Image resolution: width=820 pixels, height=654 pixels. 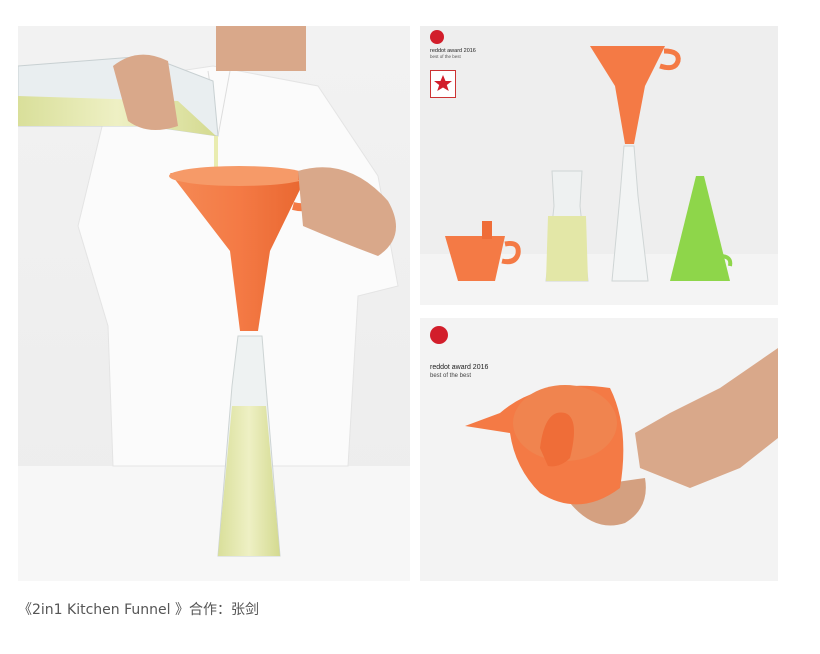 What do you see at coordinates (459, 367) in the screenshot?
I see `award-title: reddot award 2016` at bounding box center [459, 367].